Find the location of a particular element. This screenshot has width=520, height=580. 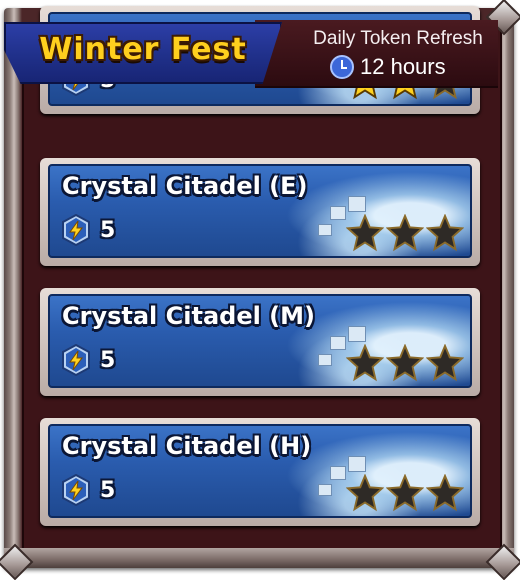

level-card-body: Crystal Citadel (M) 5 is located at coordinates (260, 341).